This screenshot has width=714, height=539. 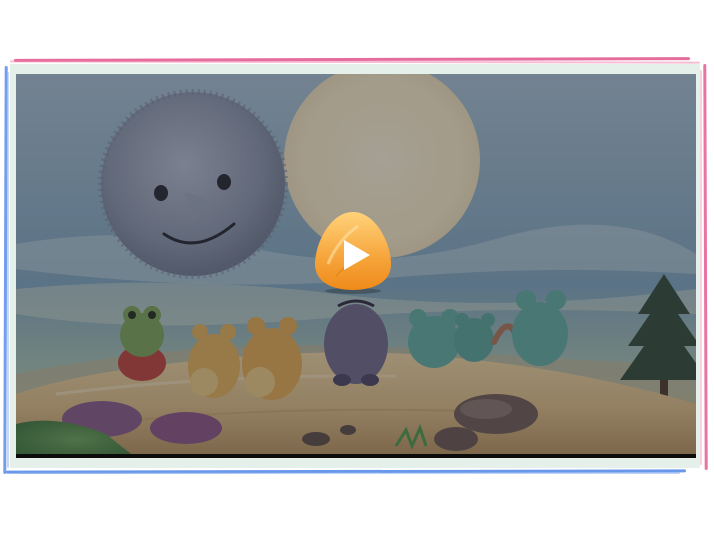 I want to click on frame-stroke-bottom-secondary, so click(x=350, y=473).